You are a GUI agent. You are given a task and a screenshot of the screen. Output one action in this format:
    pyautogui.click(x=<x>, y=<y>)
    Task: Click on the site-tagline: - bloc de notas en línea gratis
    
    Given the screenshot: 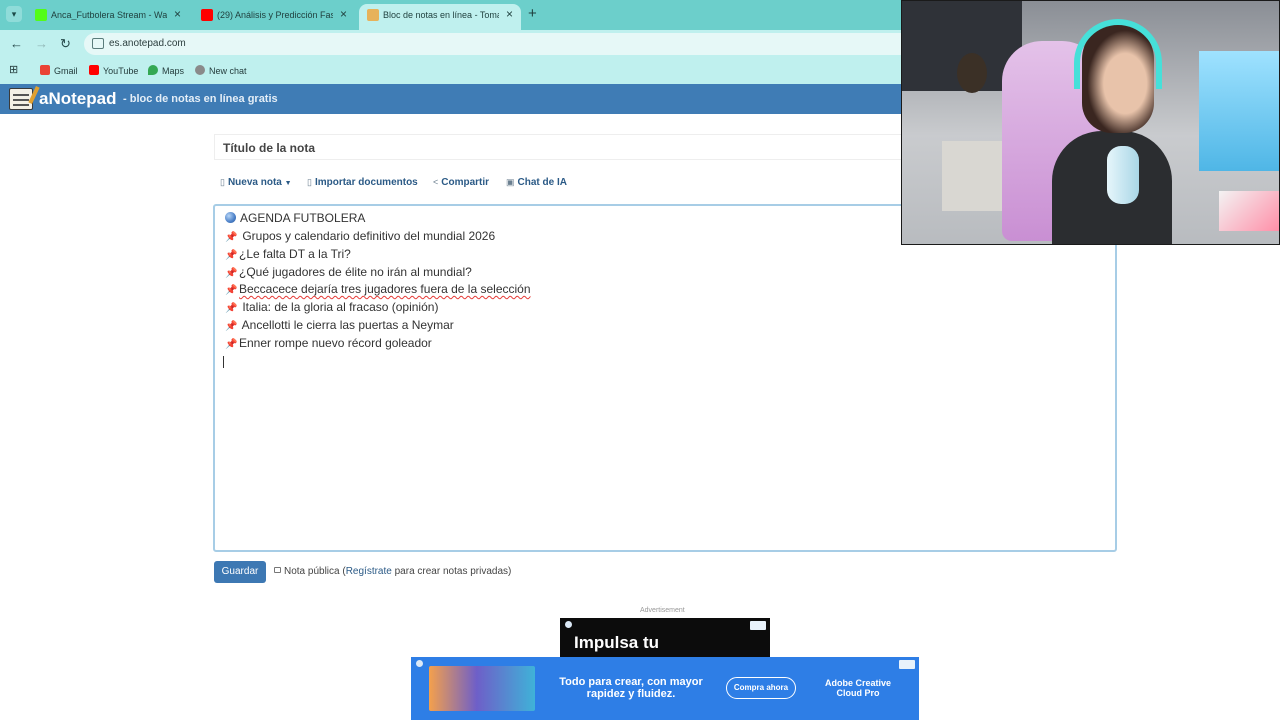 What is the action you would take?
    pyautogui.click(x=200, y=99)
    